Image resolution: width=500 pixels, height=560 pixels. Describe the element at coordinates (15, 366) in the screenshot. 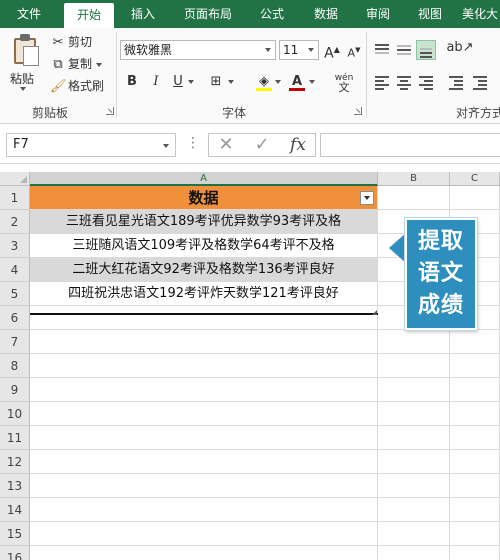

I see `row-header: 8` at that location.